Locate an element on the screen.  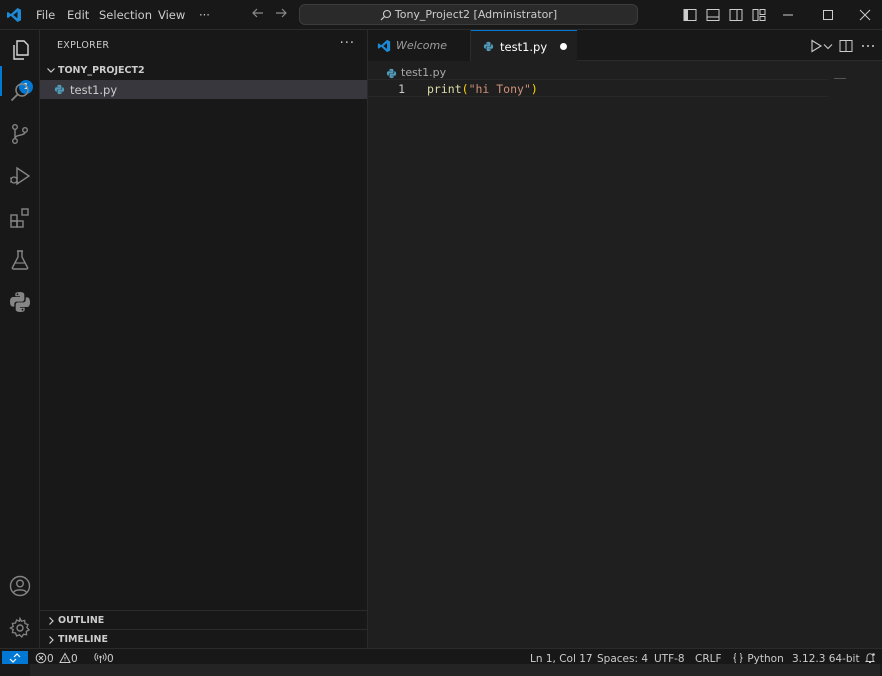
extensions-button is located at coordinates (20, 218).